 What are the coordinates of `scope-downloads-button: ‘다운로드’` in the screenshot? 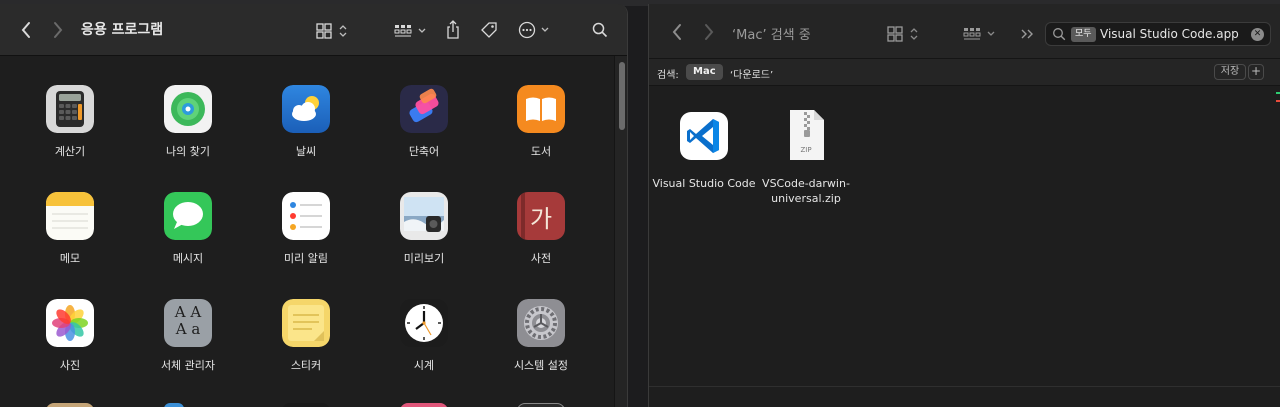 It's located at (751, 73).